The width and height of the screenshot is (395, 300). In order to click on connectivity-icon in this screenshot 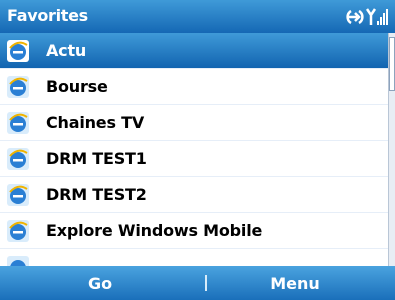, I will do `click(355, 17)`.